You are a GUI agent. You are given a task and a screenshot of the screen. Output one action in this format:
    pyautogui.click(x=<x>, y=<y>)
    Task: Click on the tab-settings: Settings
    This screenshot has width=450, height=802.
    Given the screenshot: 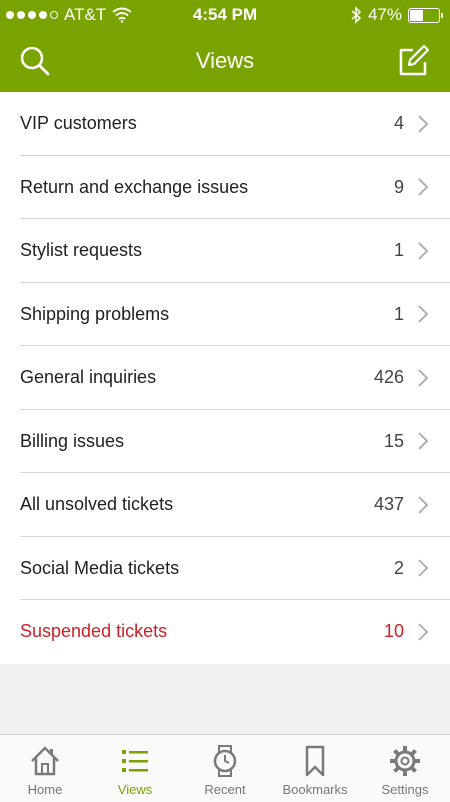 What is the action you would take?
    pyautogui.click(x=405, y=768)
    